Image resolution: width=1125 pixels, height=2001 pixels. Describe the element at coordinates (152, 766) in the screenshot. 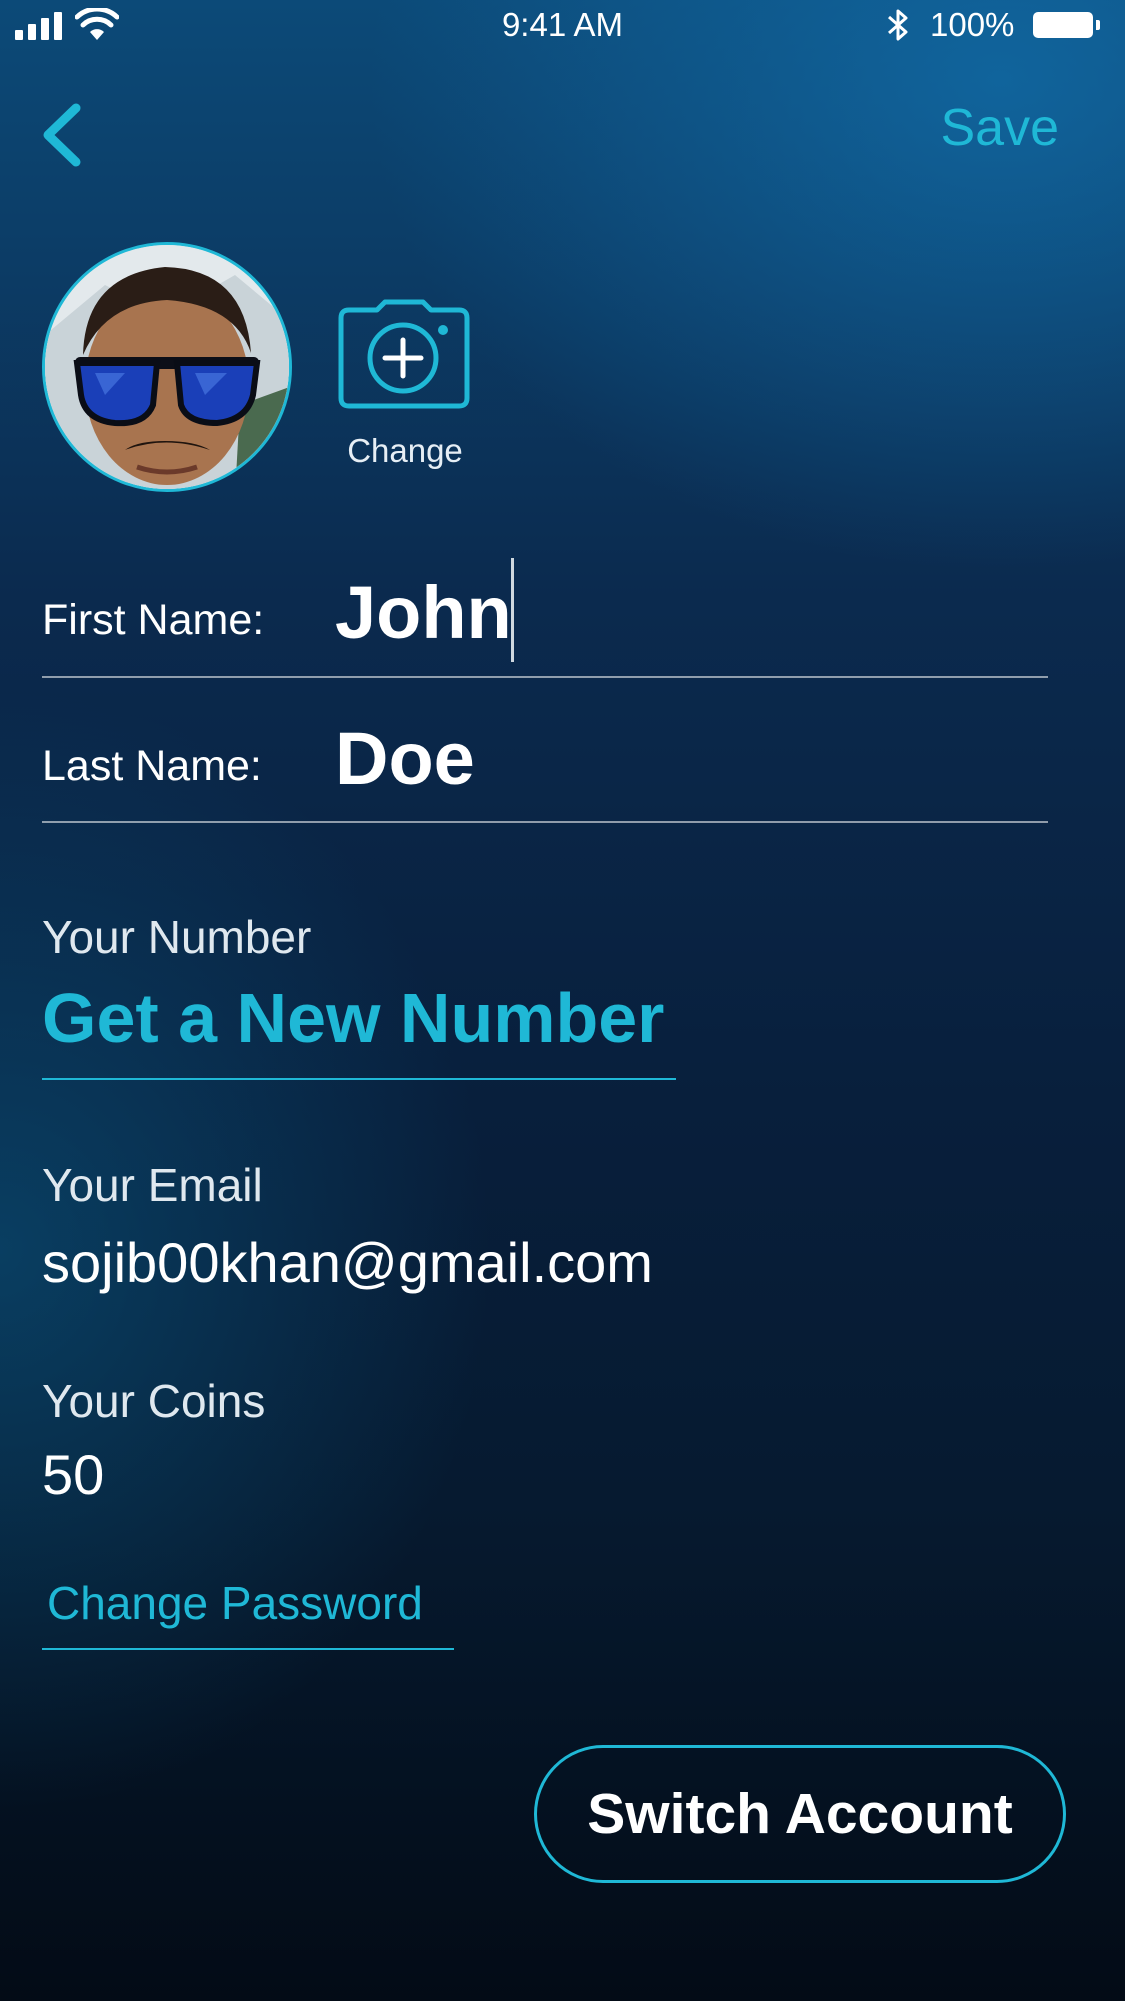

I see `last-name-label: Last Name:` at that location.